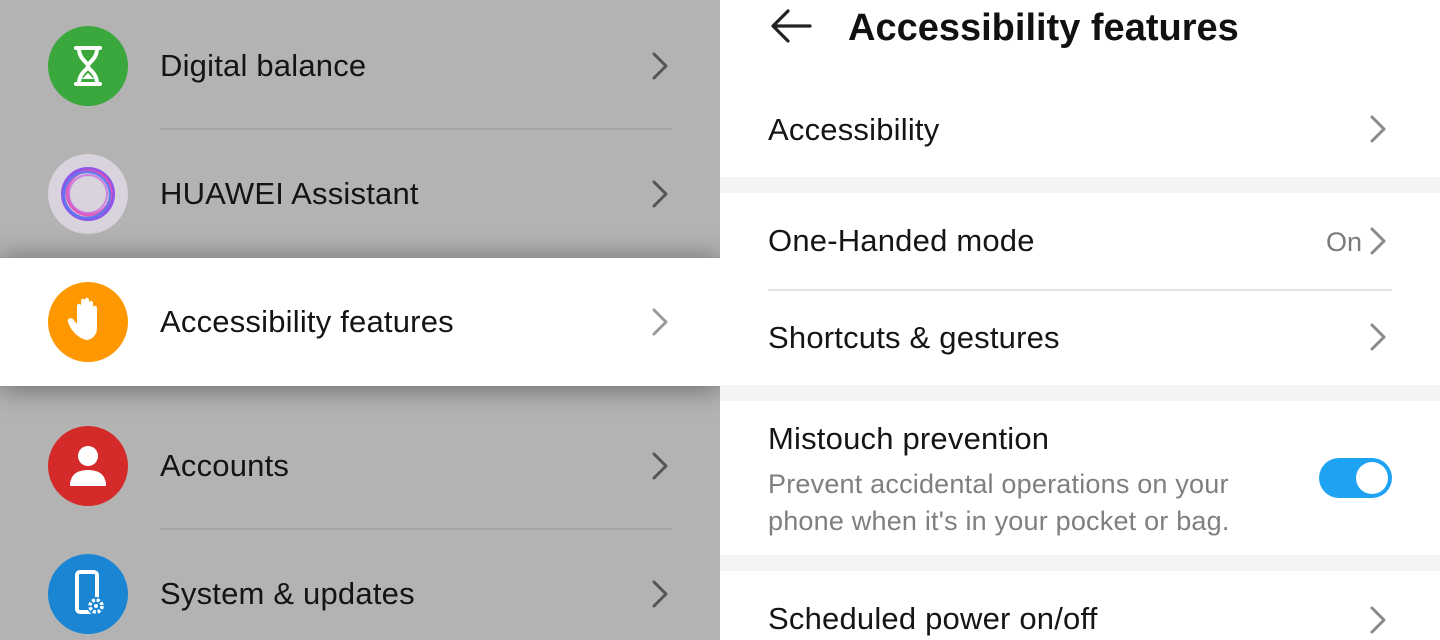  Describe the element at coordinates (307, 321) in the screenshot. I see `settings-item-label: Accessibility features` at that location.